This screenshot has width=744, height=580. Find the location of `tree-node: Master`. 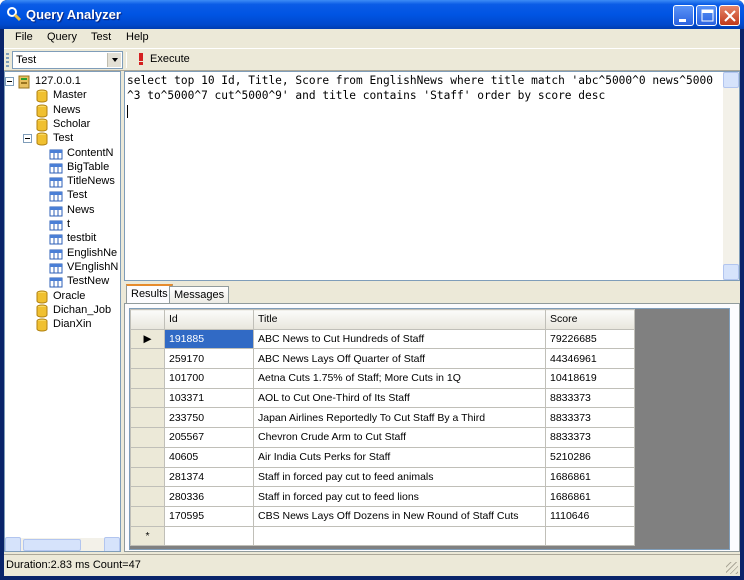

tree-node: Master is located at coordinates (62, 96).